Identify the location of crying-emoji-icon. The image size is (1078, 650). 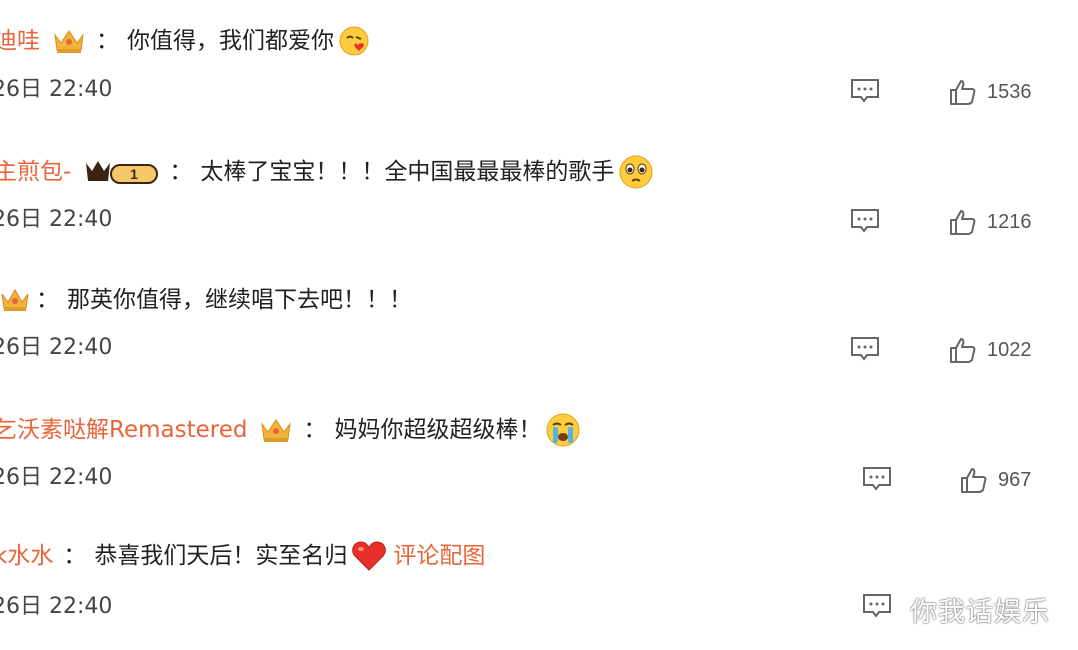
(563, 430).